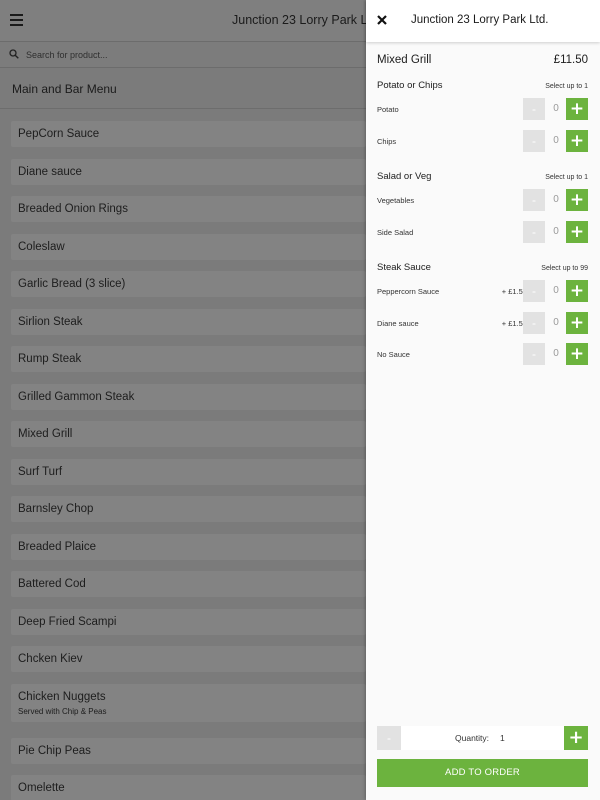 This screenshot has height=800, width=600. What do you see at coordinates (188, 584) in the screenshot?
I see `menu-item: Battered Cod` at bounding box center [188, 584].